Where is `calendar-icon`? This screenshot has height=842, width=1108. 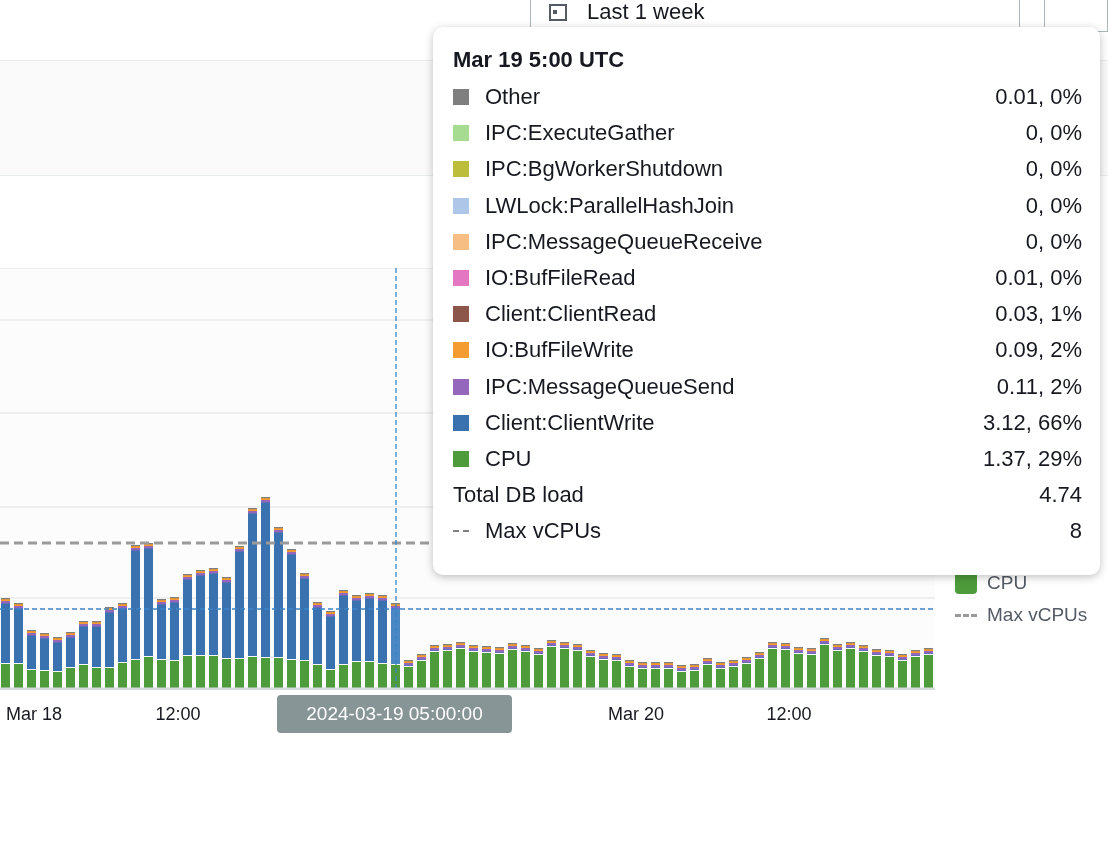 calendar-icon is located at coordinates (558, 12).